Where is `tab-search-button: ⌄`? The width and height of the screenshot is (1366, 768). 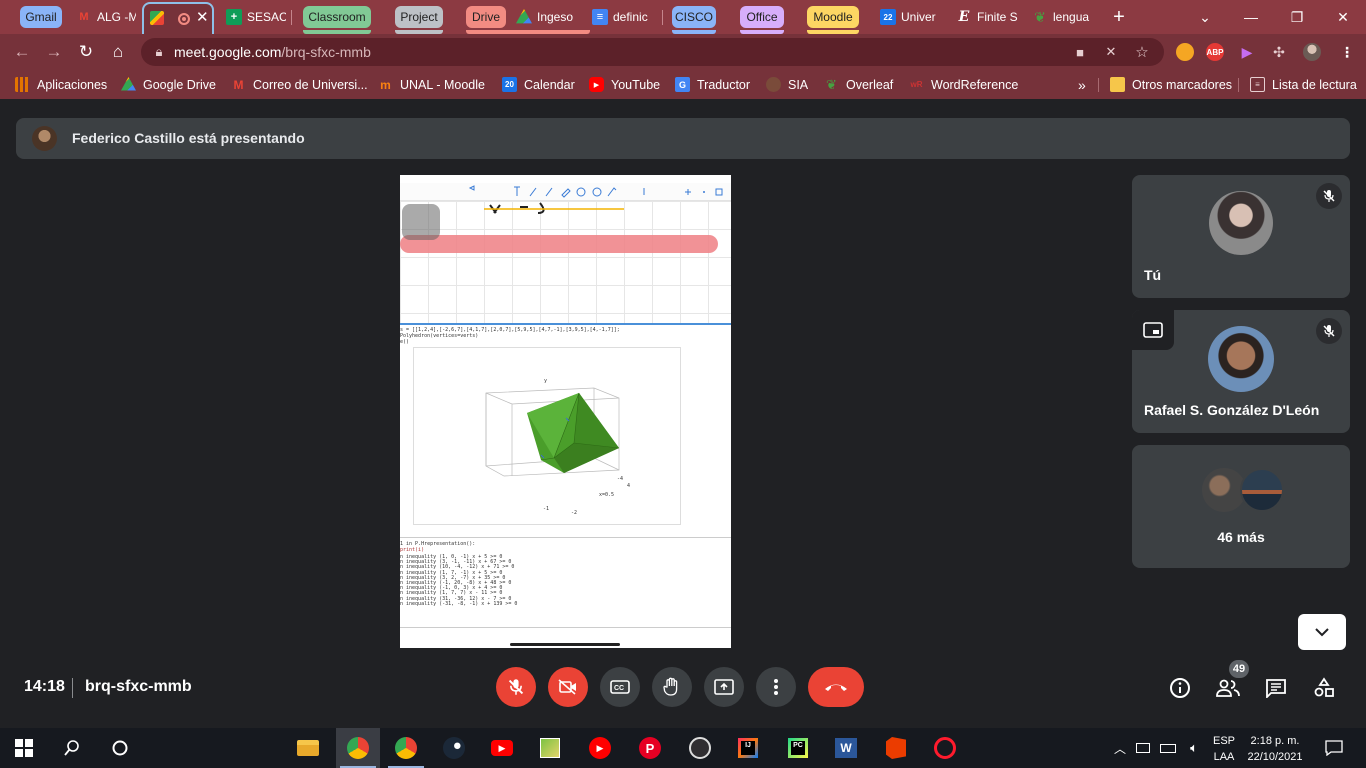 tab-search-button: ⌄ is located at coordinates (1205, 17).